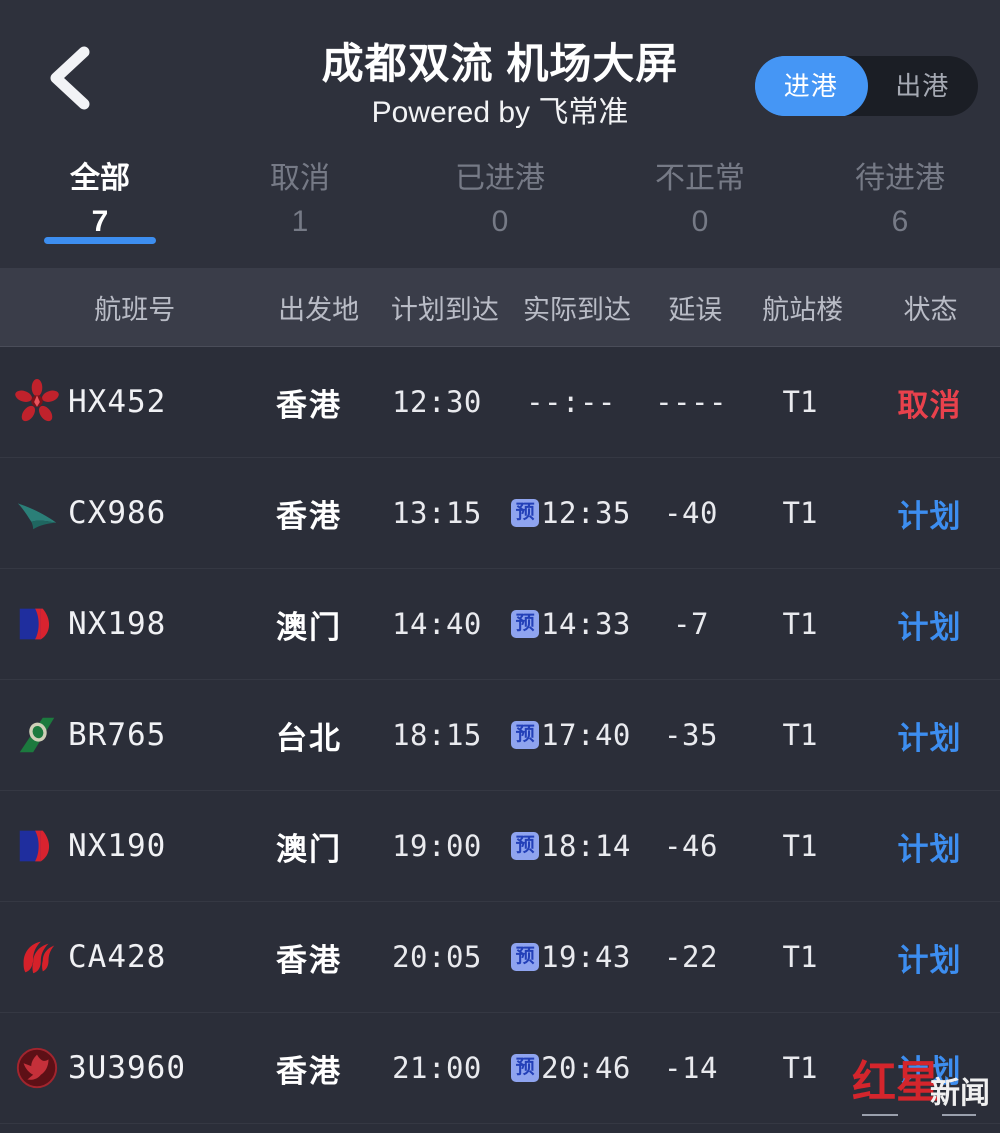 This screenshot has width=1000, height=1133. I want to click on flight-number: CA428, so click(117, 957).